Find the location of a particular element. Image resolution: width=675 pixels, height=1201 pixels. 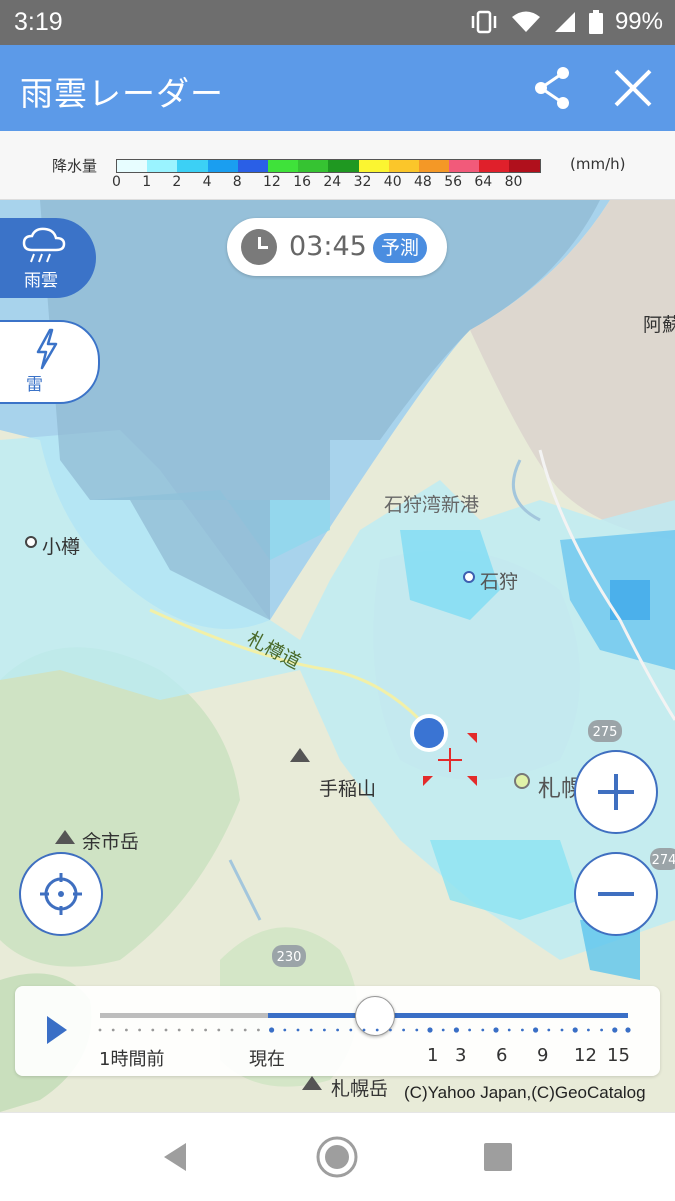

legend-tick-labels: 0 1 2 4 8 12 16 24 32 40 48 56 64 80 is located at coordinates (342, 184).